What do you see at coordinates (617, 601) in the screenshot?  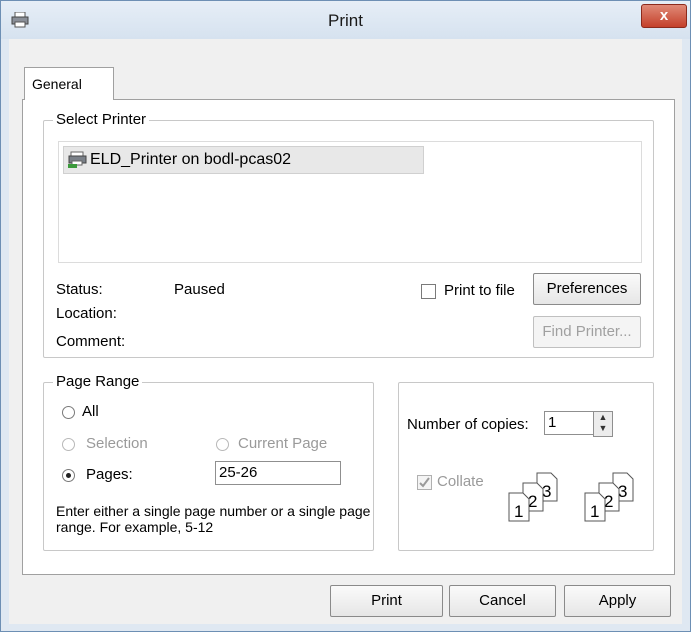 I see `apply-button: Apply` at bounding box center [617, 601].